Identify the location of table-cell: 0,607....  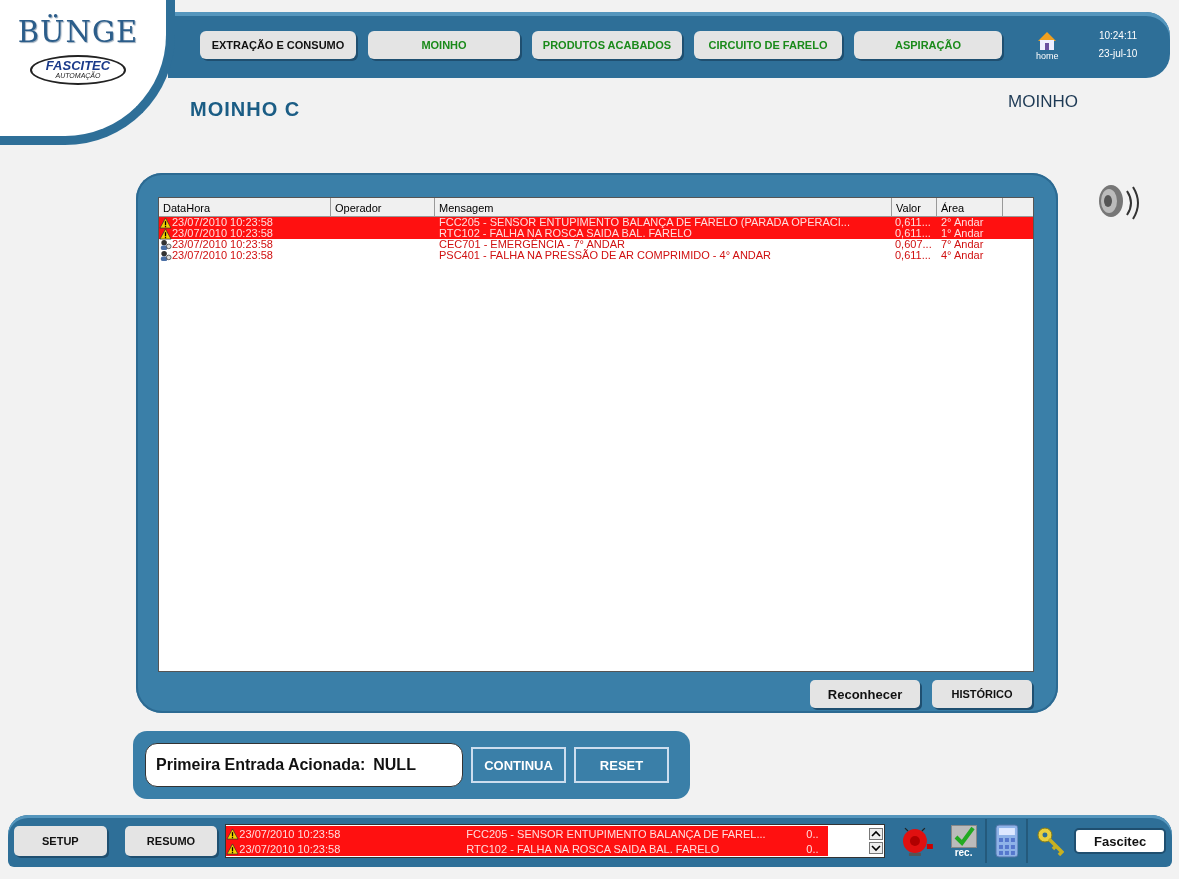
(913, 244).